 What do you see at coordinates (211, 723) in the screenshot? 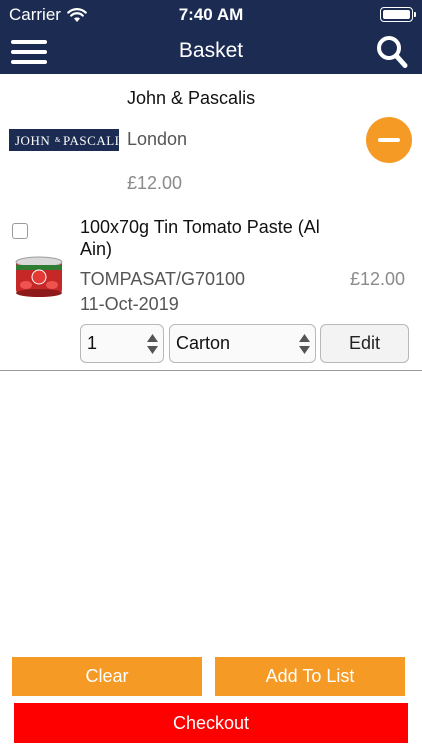
I see `checkout-button: Checkout` at bounding box center [211, 723].